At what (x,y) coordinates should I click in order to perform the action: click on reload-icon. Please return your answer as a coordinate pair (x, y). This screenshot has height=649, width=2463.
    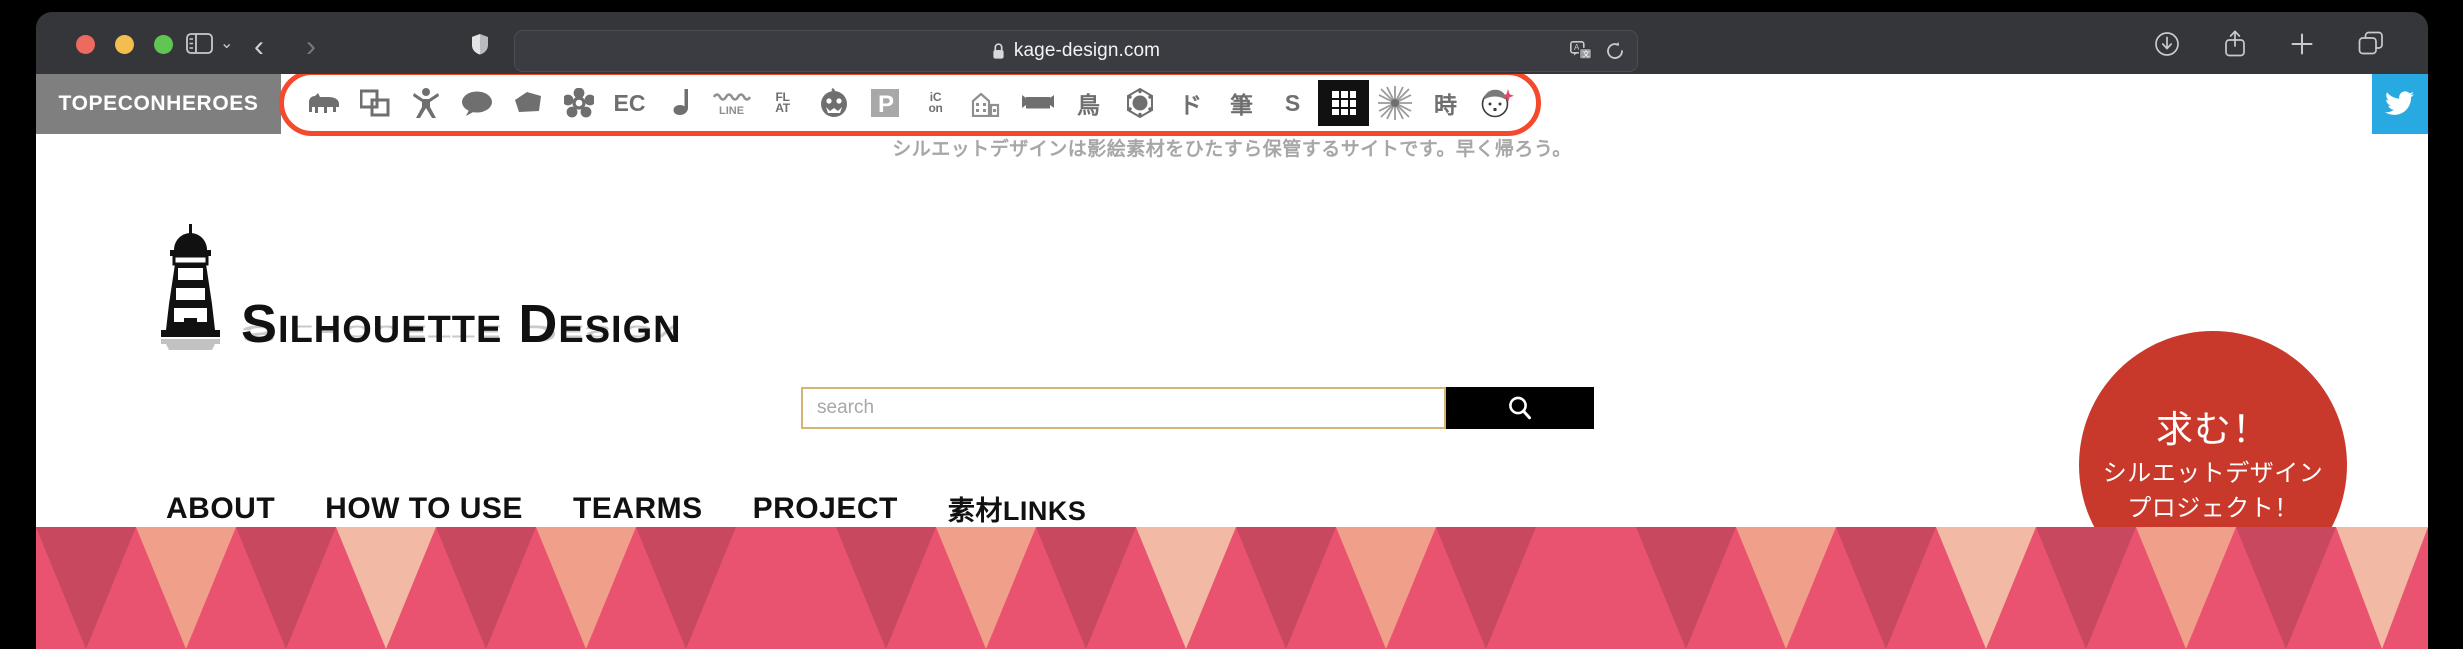
    Looking at the image, I should click on (1615, 51).